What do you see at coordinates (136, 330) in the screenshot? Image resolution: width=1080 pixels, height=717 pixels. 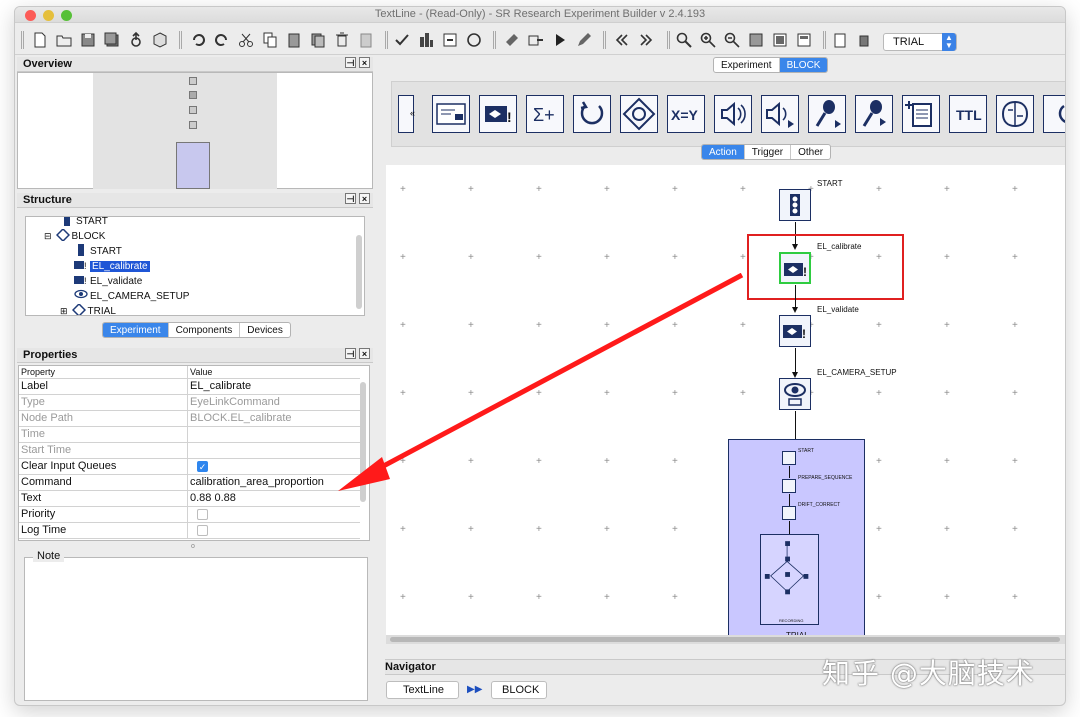 I see `tab-experiment: Experiment` at bounding box center [136, 330].